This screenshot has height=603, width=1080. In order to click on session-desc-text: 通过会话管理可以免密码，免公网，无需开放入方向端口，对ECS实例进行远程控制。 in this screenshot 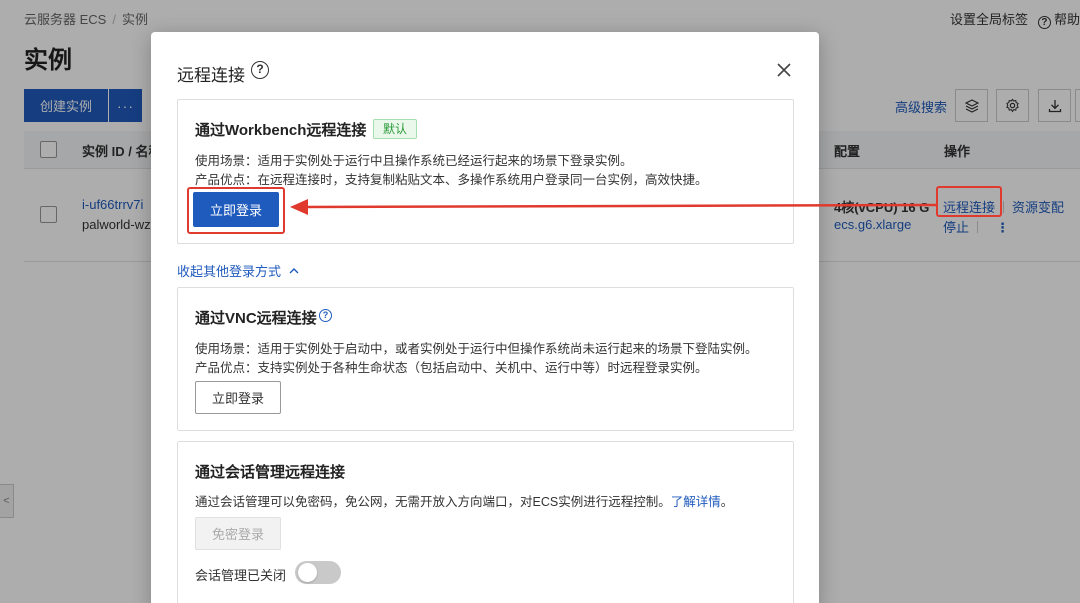, I will do `click(433, 502)`.